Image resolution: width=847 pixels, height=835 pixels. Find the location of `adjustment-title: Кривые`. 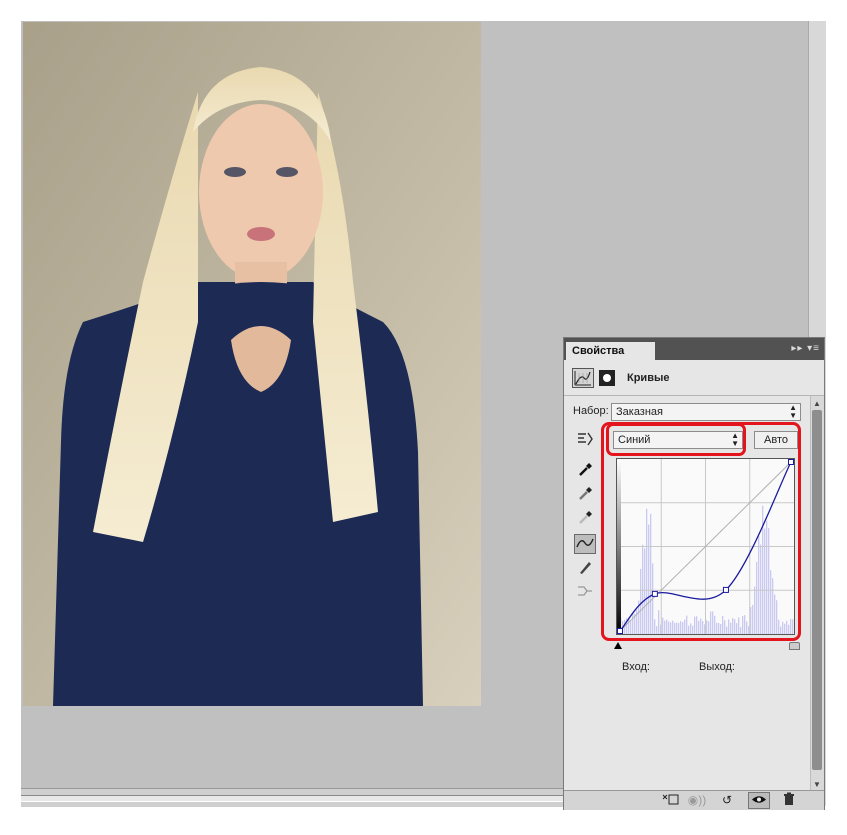

adjustment-title: Кривые is located at coordinates (648, 378).